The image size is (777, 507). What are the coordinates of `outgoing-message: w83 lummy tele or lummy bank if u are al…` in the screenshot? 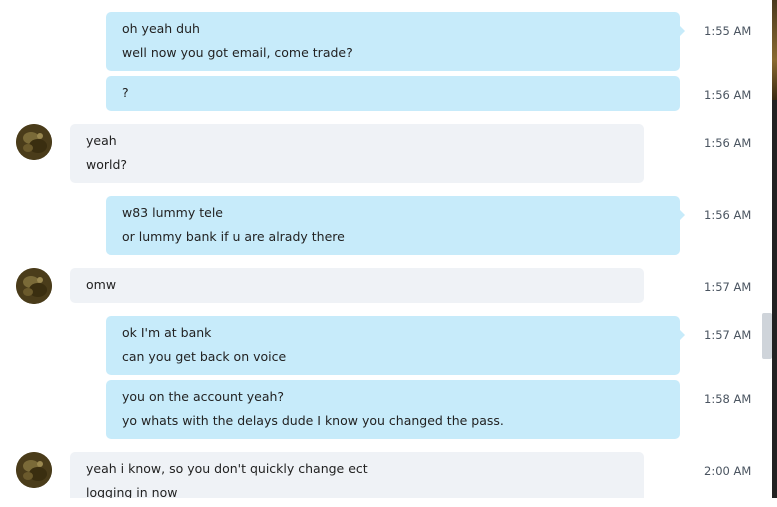 It's located at (395, 225).